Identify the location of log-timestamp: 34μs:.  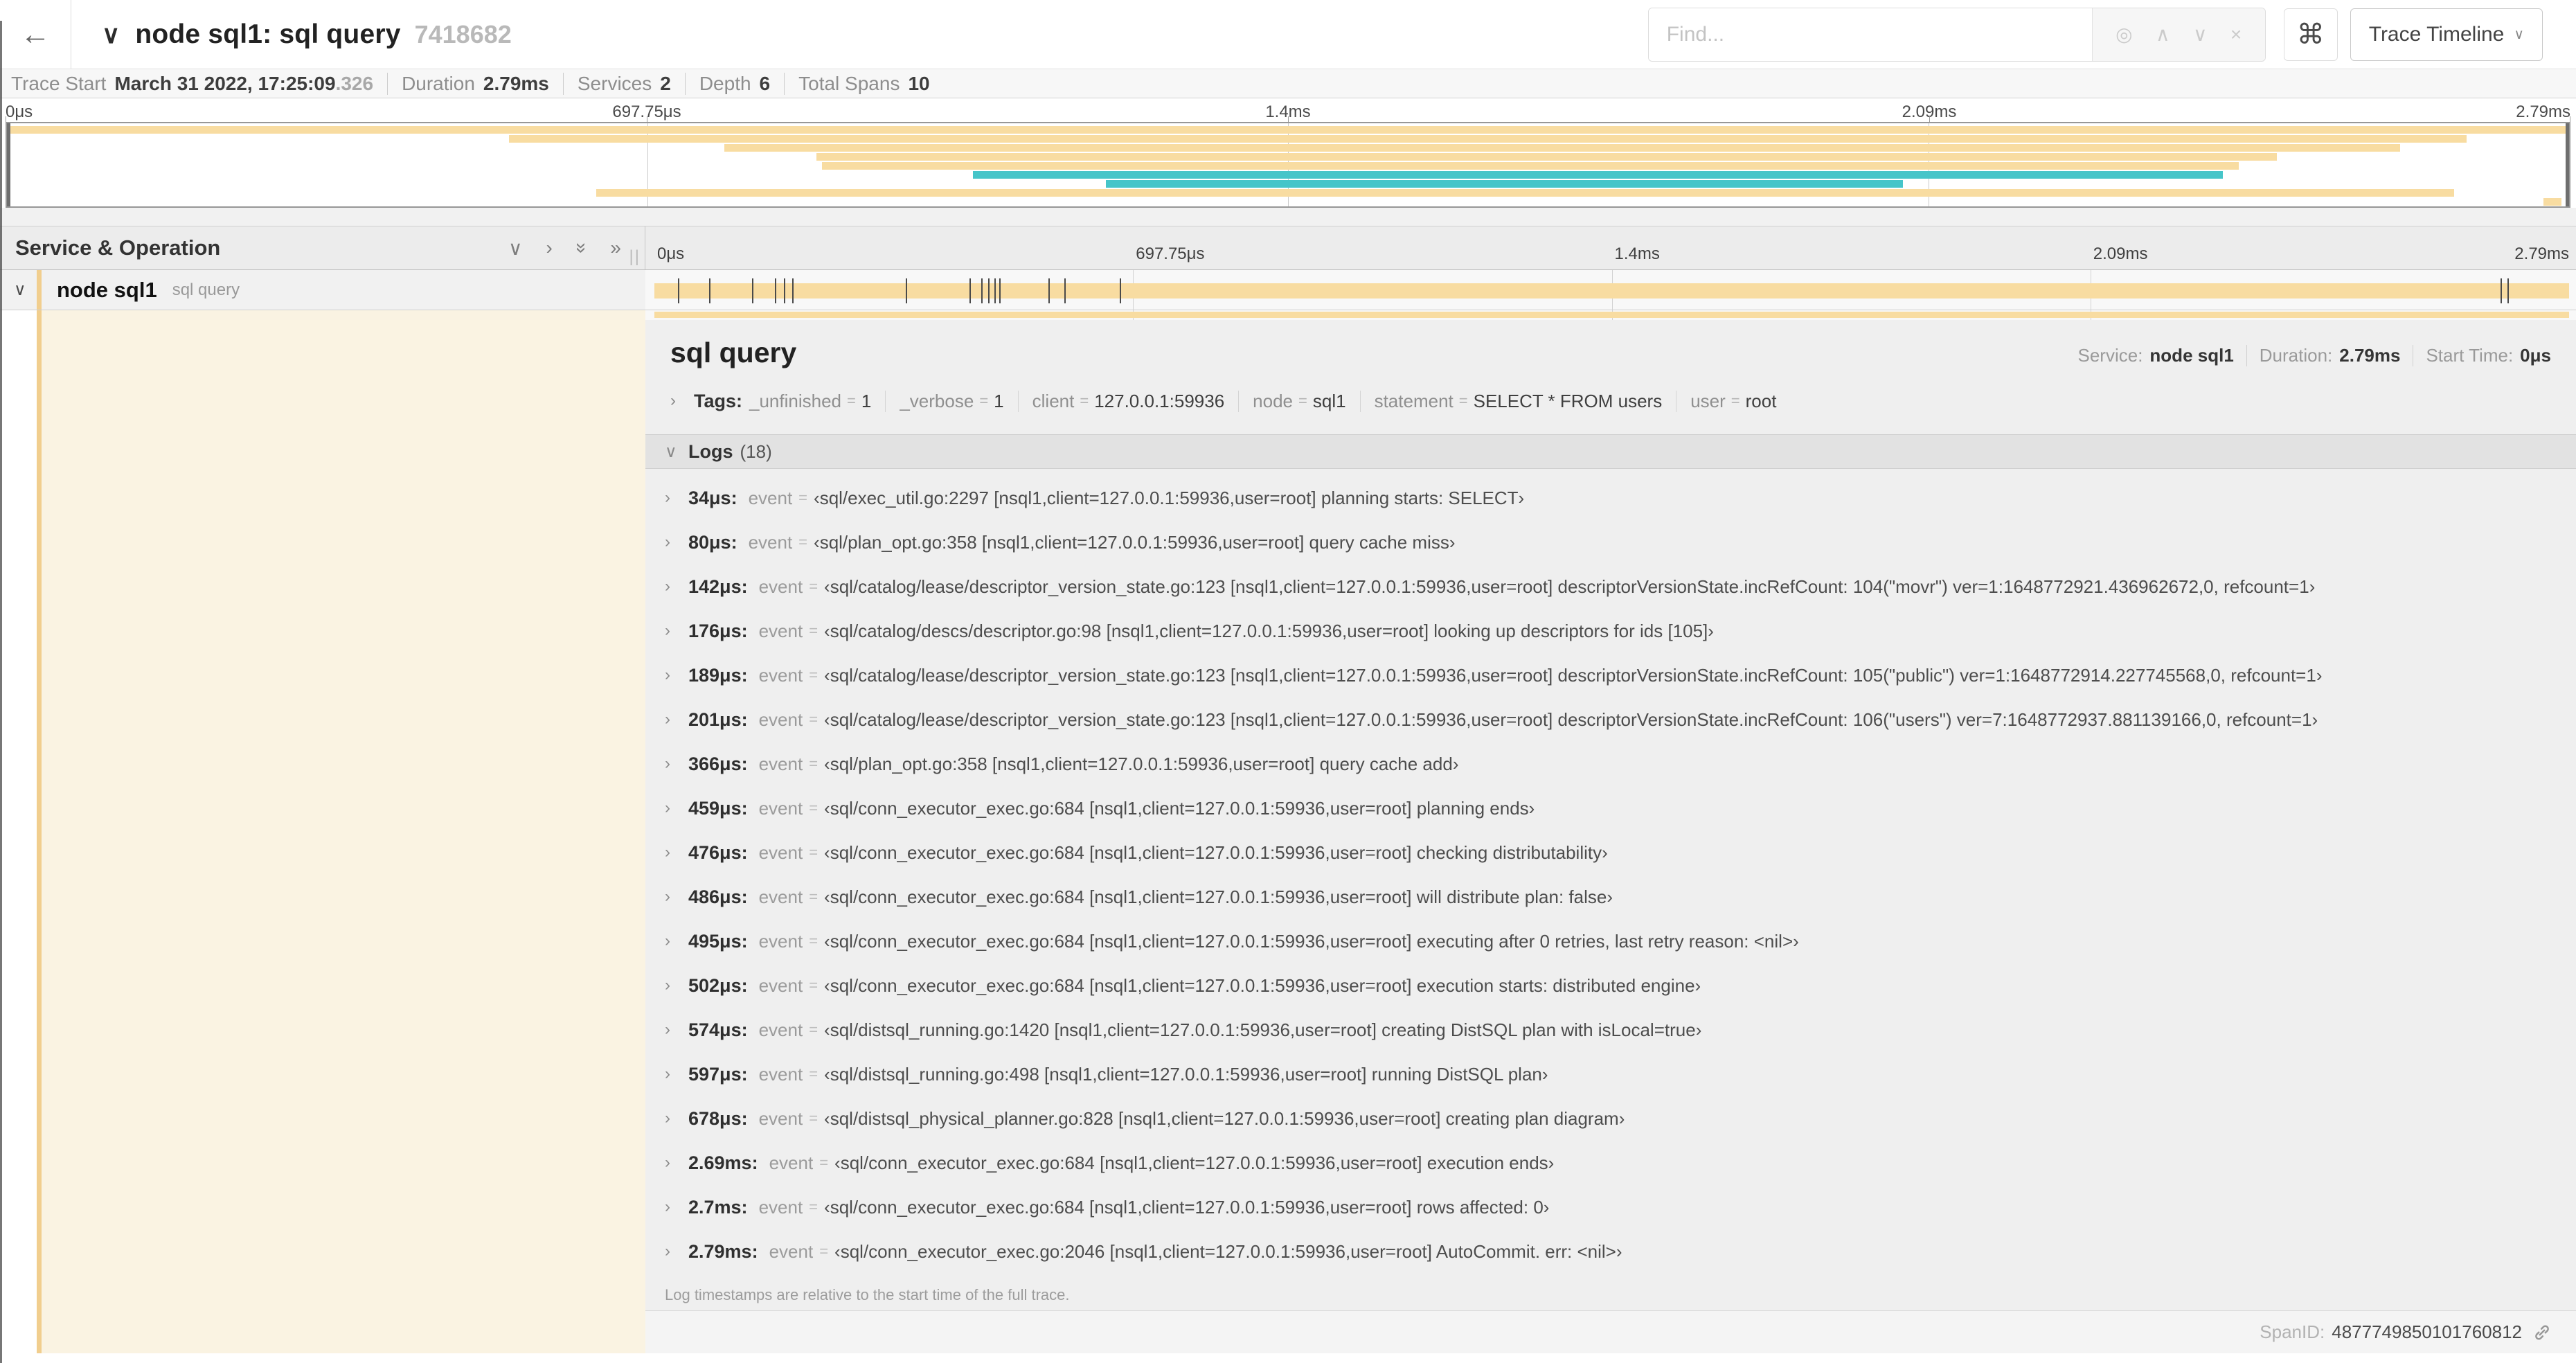
(712, 497).